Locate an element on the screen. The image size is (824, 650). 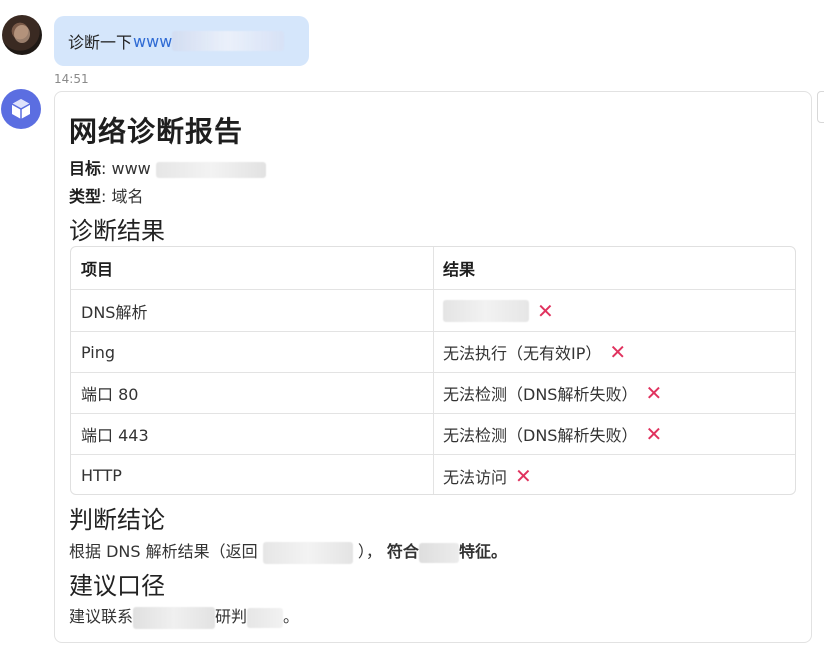
table-row: DNS解析 ✕ is located at coordinates (433, 310).